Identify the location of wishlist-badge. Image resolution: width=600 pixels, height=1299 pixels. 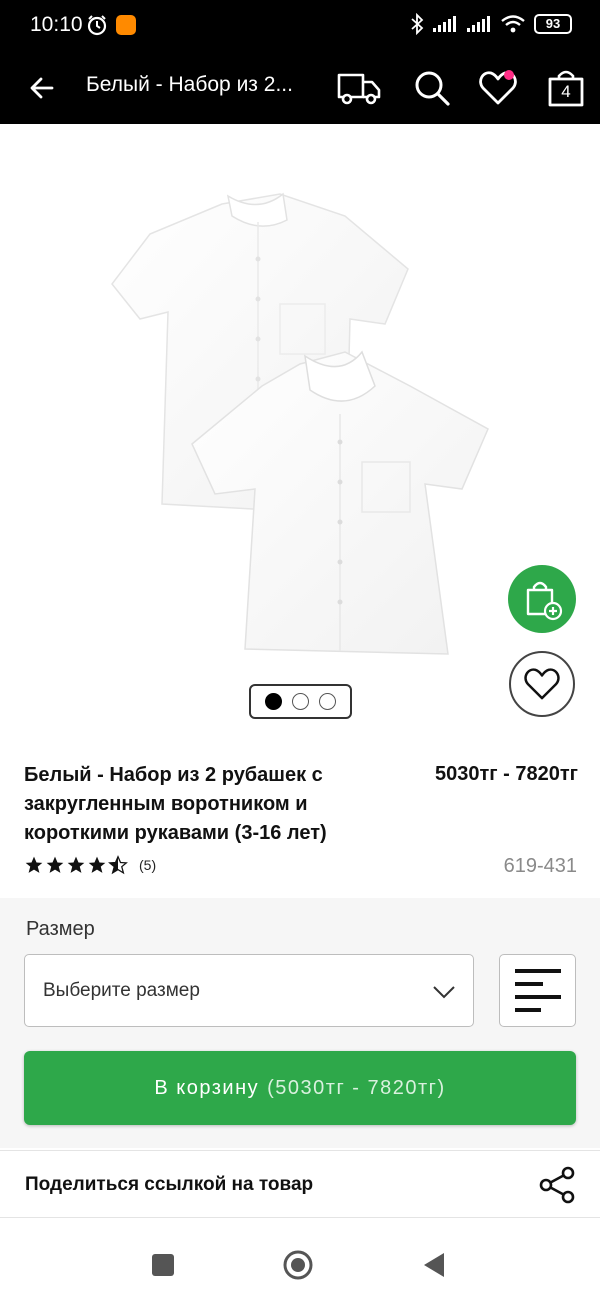
(509, 75).